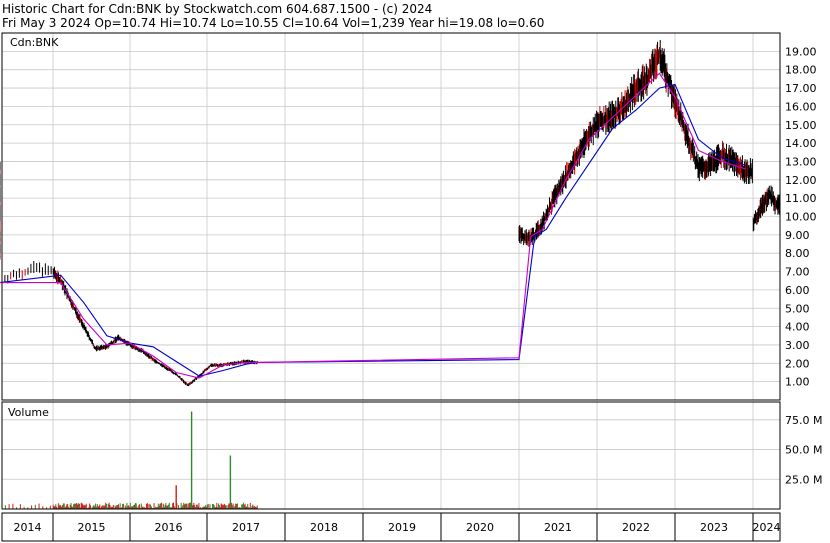  I want to click on price-tick-label: 18.00, so click(801, 70).